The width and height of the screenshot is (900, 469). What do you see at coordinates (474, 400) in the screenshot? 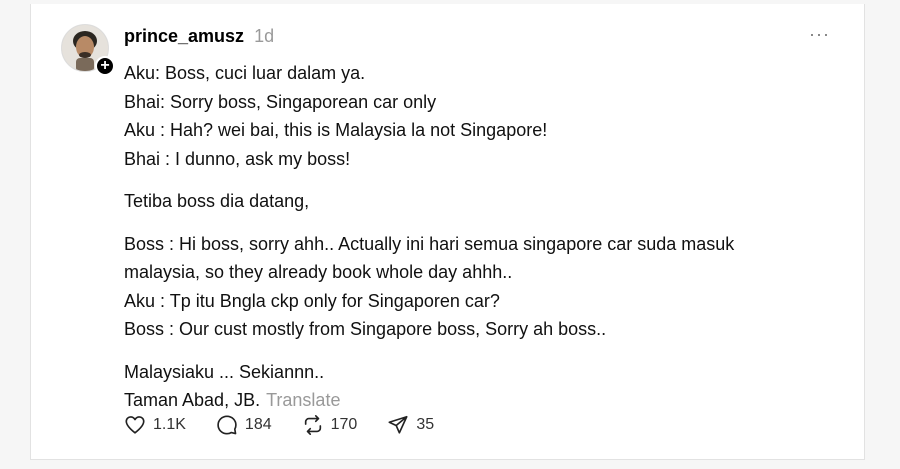
I see `text-line-location: Taman Abad, JB. Translate` at bounding box center [474, 400].